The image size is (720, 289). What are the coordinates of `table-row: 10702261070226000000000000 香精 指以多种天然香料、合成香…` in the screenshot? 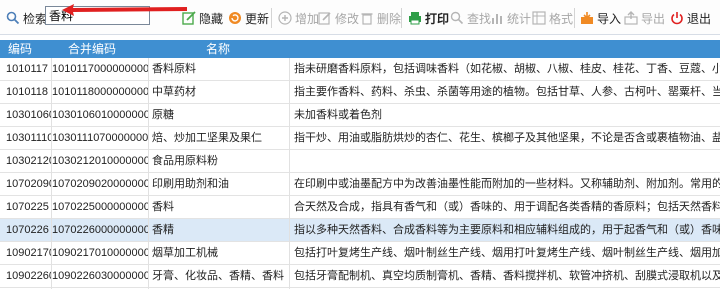 It's located at (360, 230).